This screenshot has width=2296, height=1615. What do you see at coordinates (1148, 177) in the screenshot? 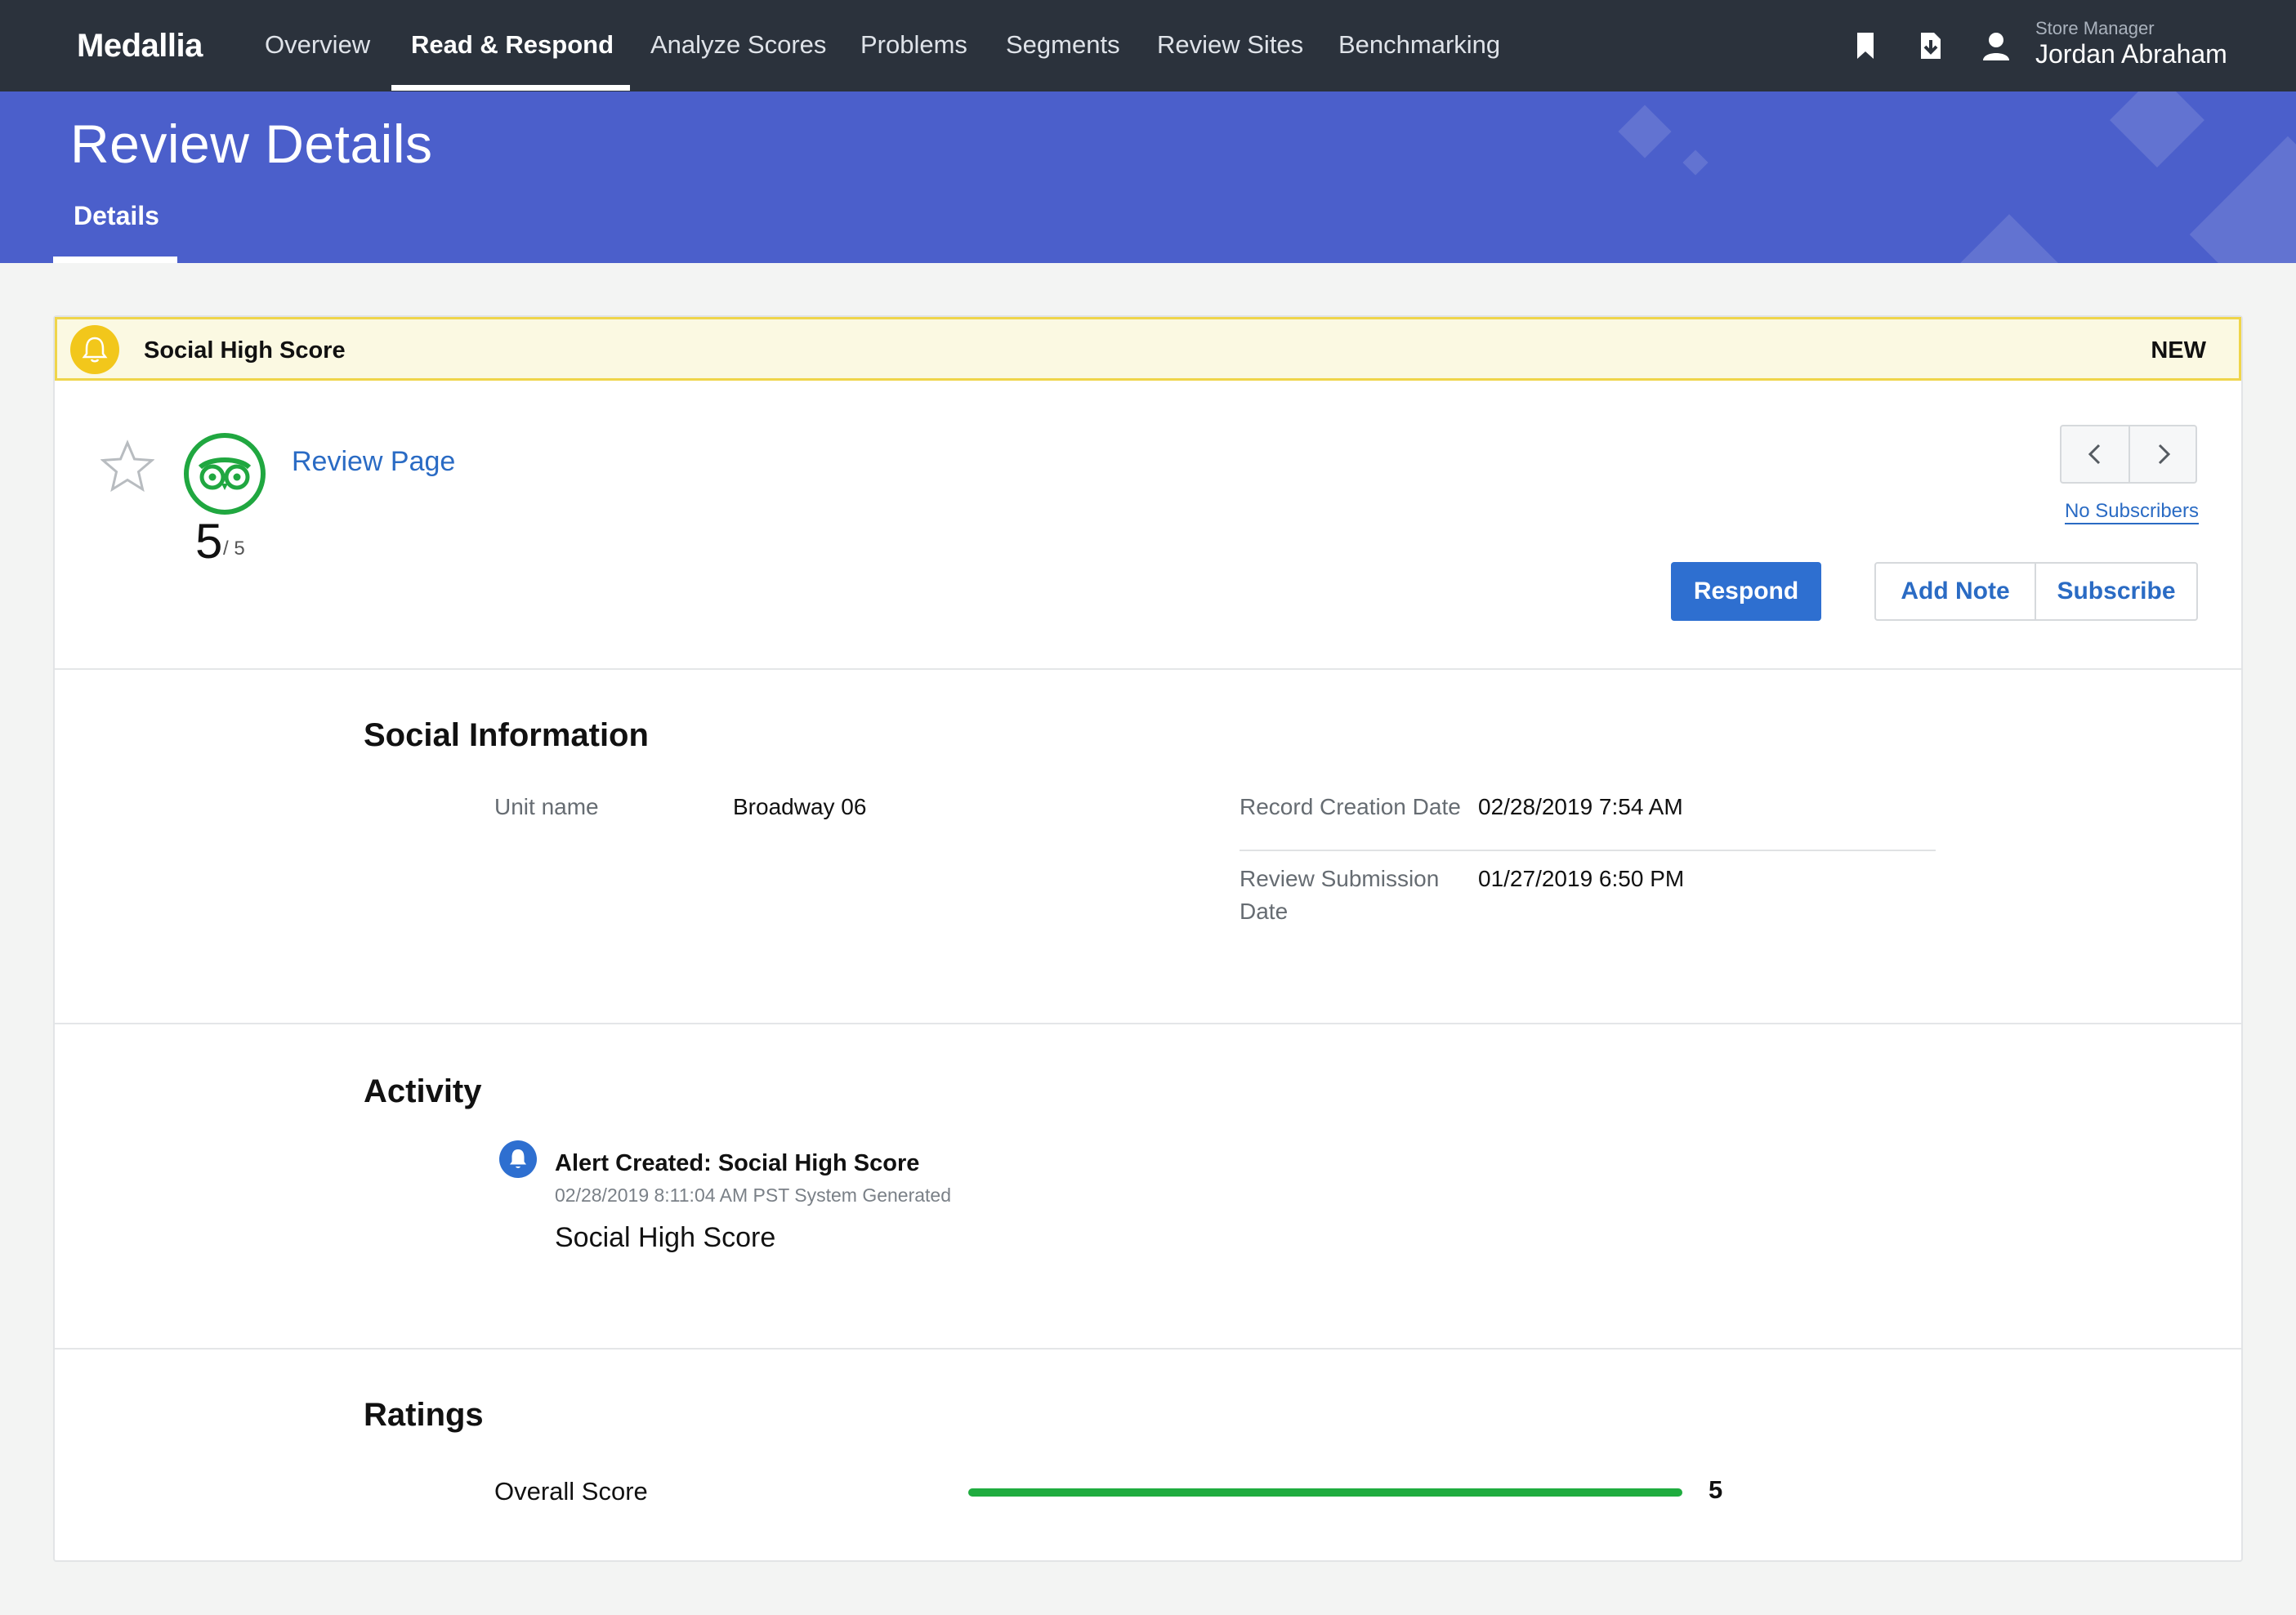
I see `page-header: Review Details Details` at bounding box center [1148, 177].